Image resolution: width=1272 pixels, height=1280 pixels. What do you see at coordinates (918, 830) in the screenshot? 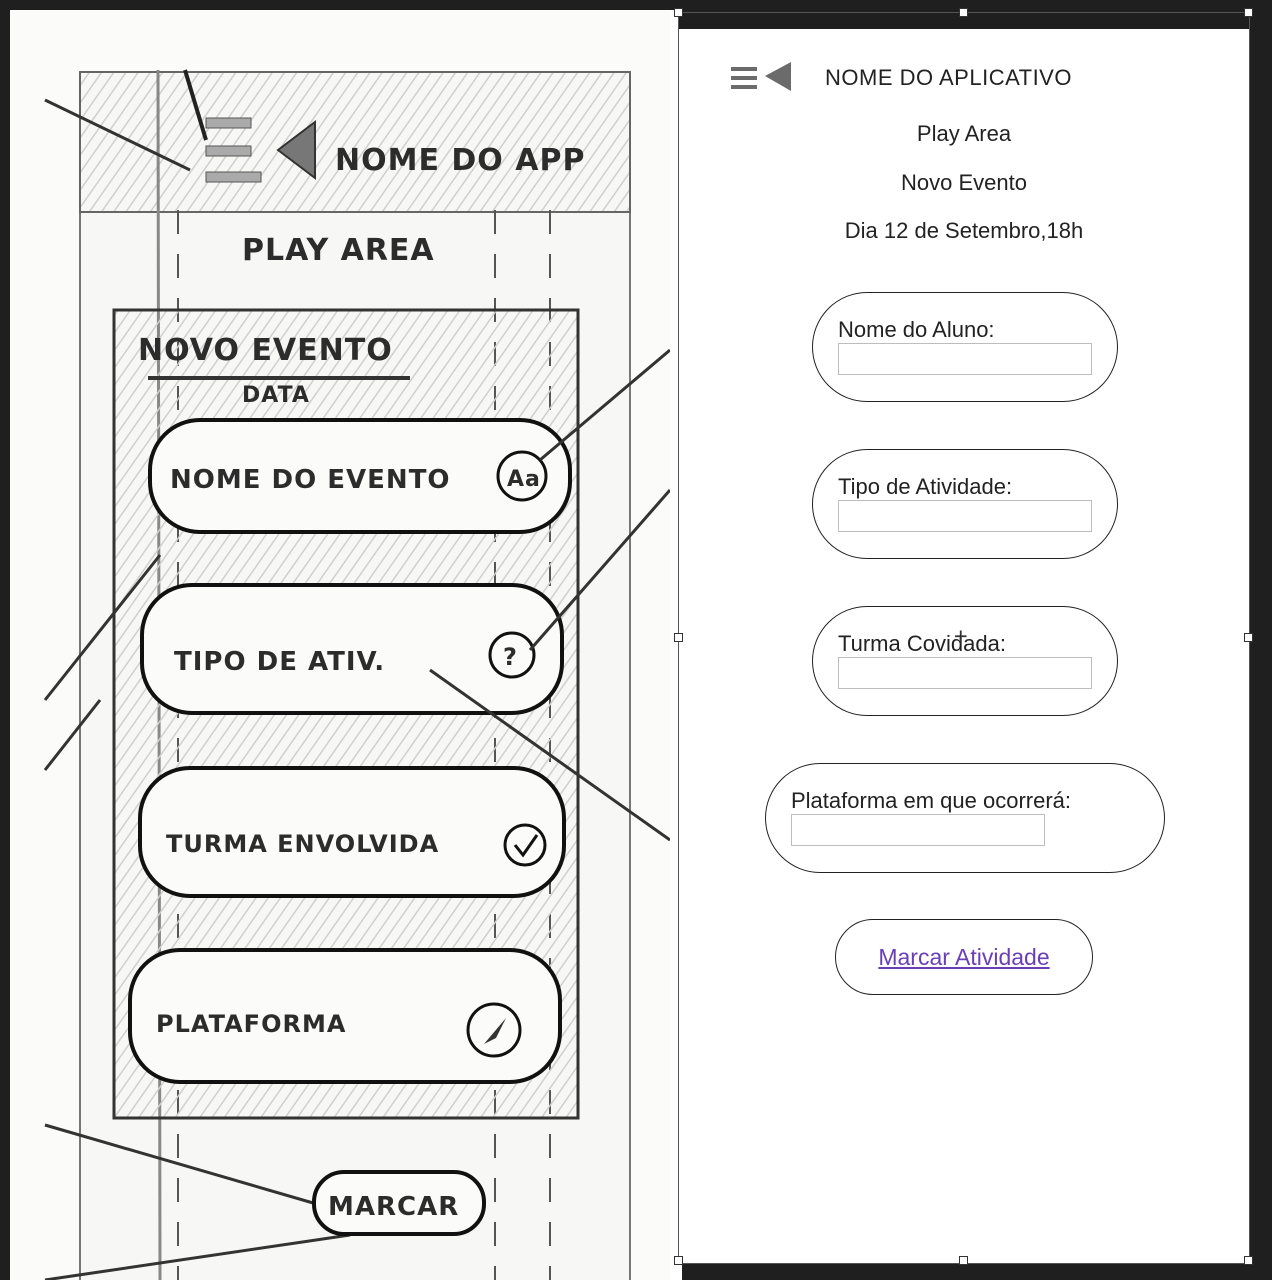
I see `platform-input` at bounding box center [918, 830].